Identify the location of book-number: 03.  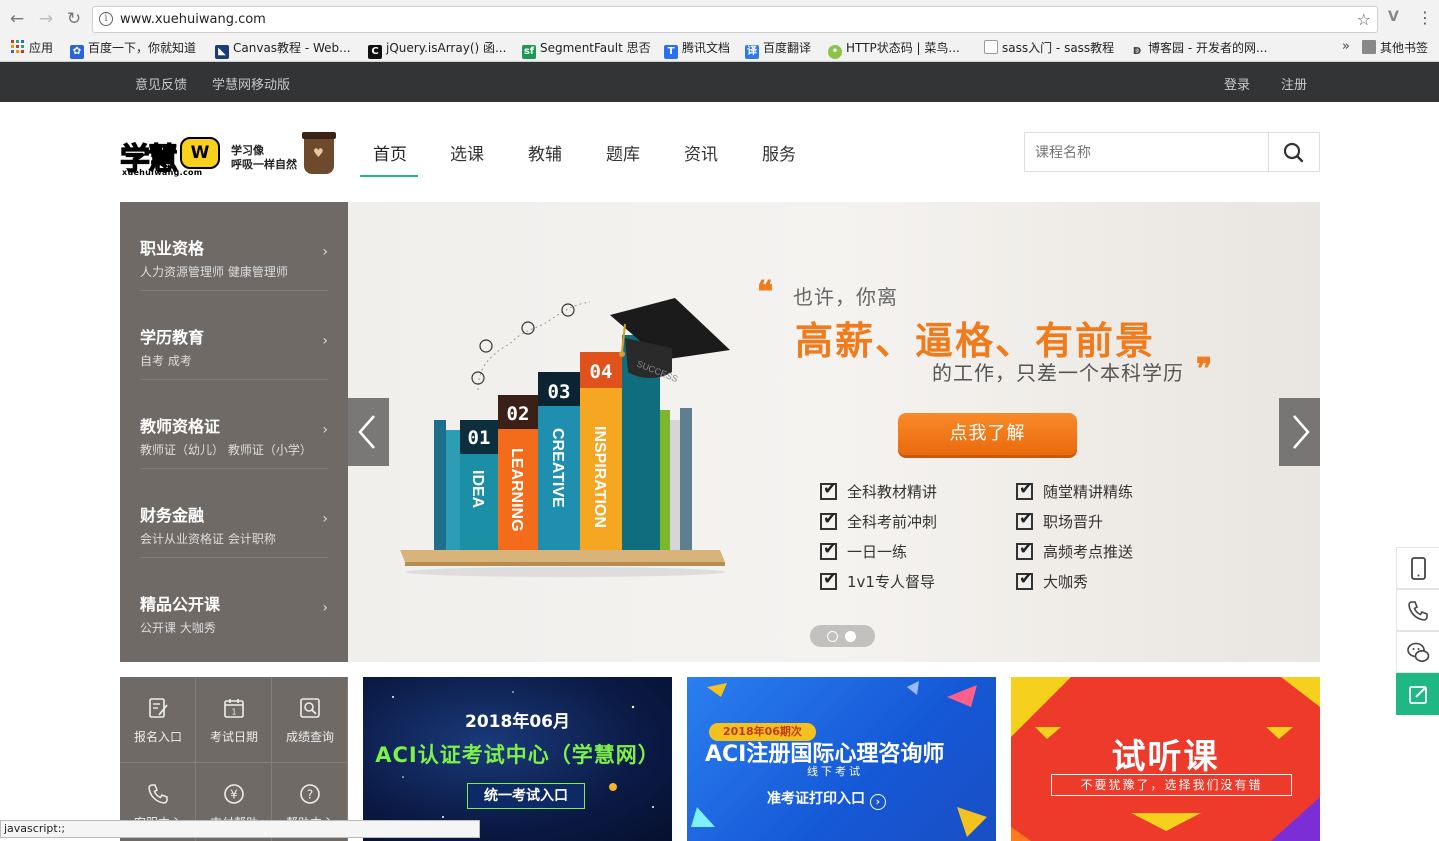
(559, 392).